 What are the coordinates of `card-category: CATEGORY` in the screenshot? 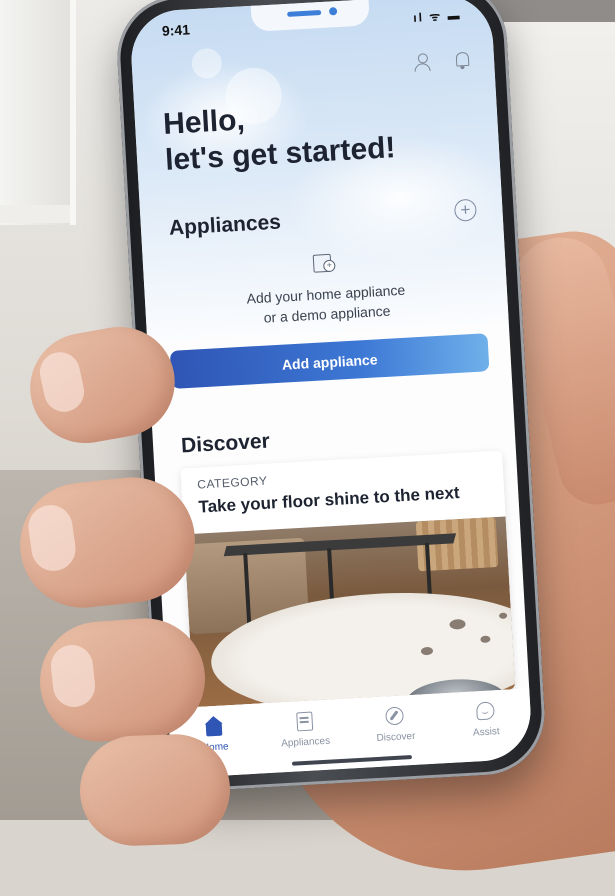 It's located at (232, 482).